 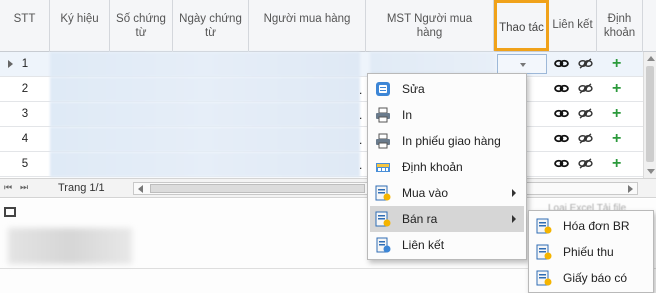 I want to click on table-row: 1 +, so click(x=321, y=64).